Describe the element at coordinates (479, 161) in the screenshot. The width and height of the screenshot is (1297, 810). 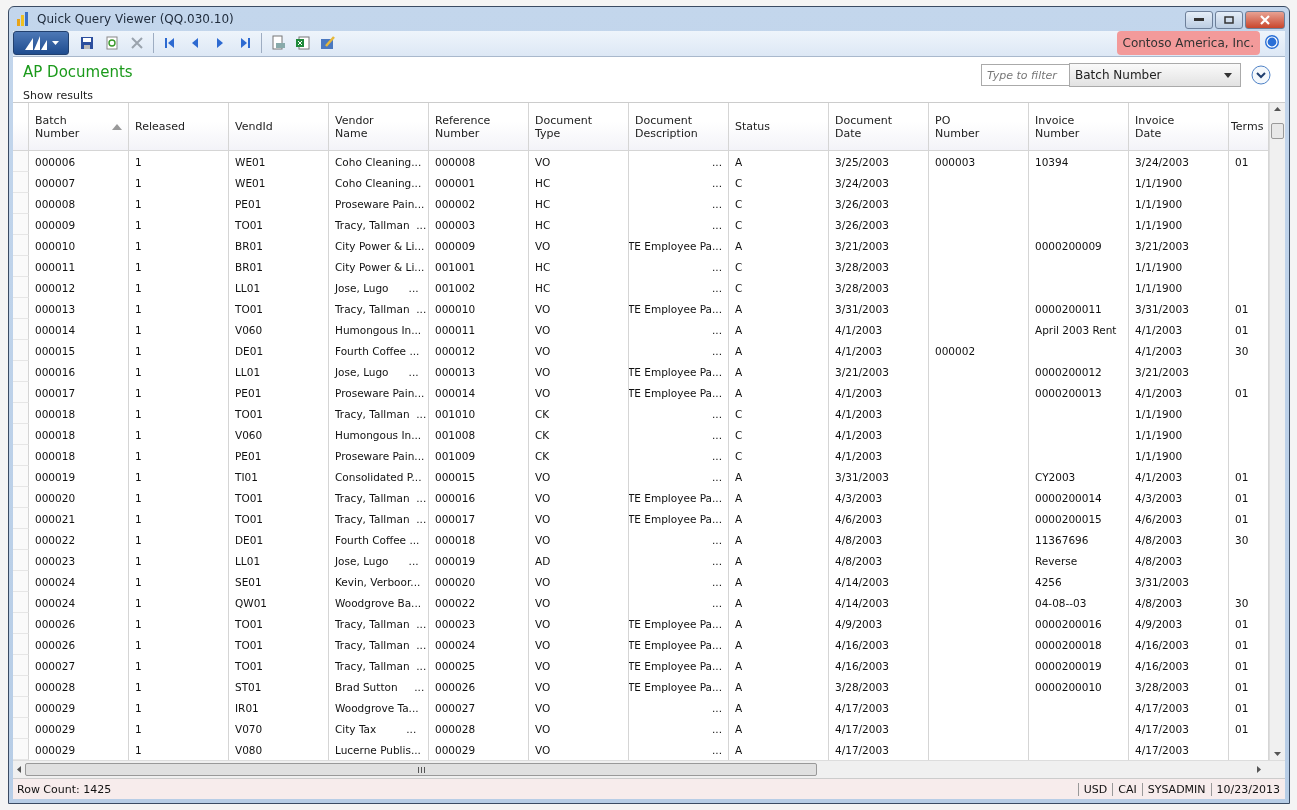
I see `table-cell: 000008` at that location.